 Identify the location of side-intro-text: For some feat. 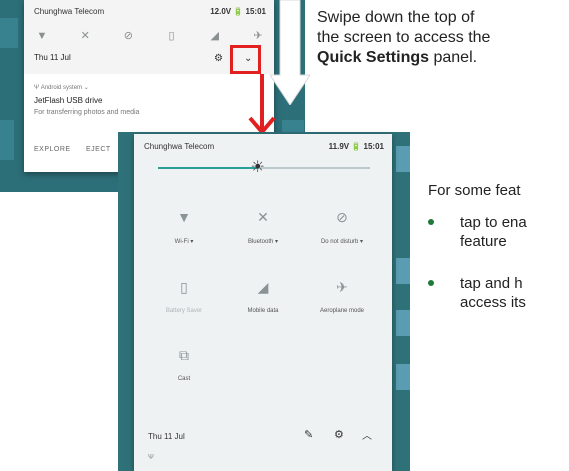
(474, 190).